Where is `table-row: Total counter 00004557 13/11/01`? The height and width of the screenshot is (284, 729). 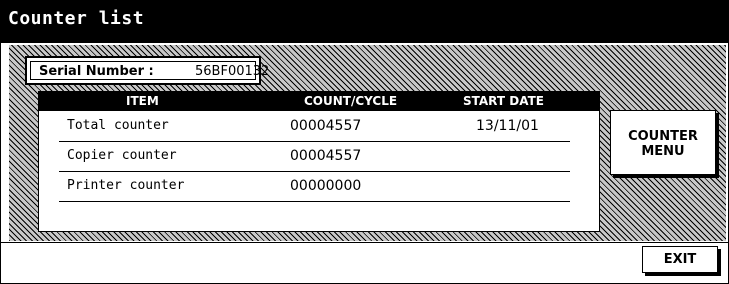
table-row: Total counter 00004557 13/11/01 is located at coordinates (314, 127).